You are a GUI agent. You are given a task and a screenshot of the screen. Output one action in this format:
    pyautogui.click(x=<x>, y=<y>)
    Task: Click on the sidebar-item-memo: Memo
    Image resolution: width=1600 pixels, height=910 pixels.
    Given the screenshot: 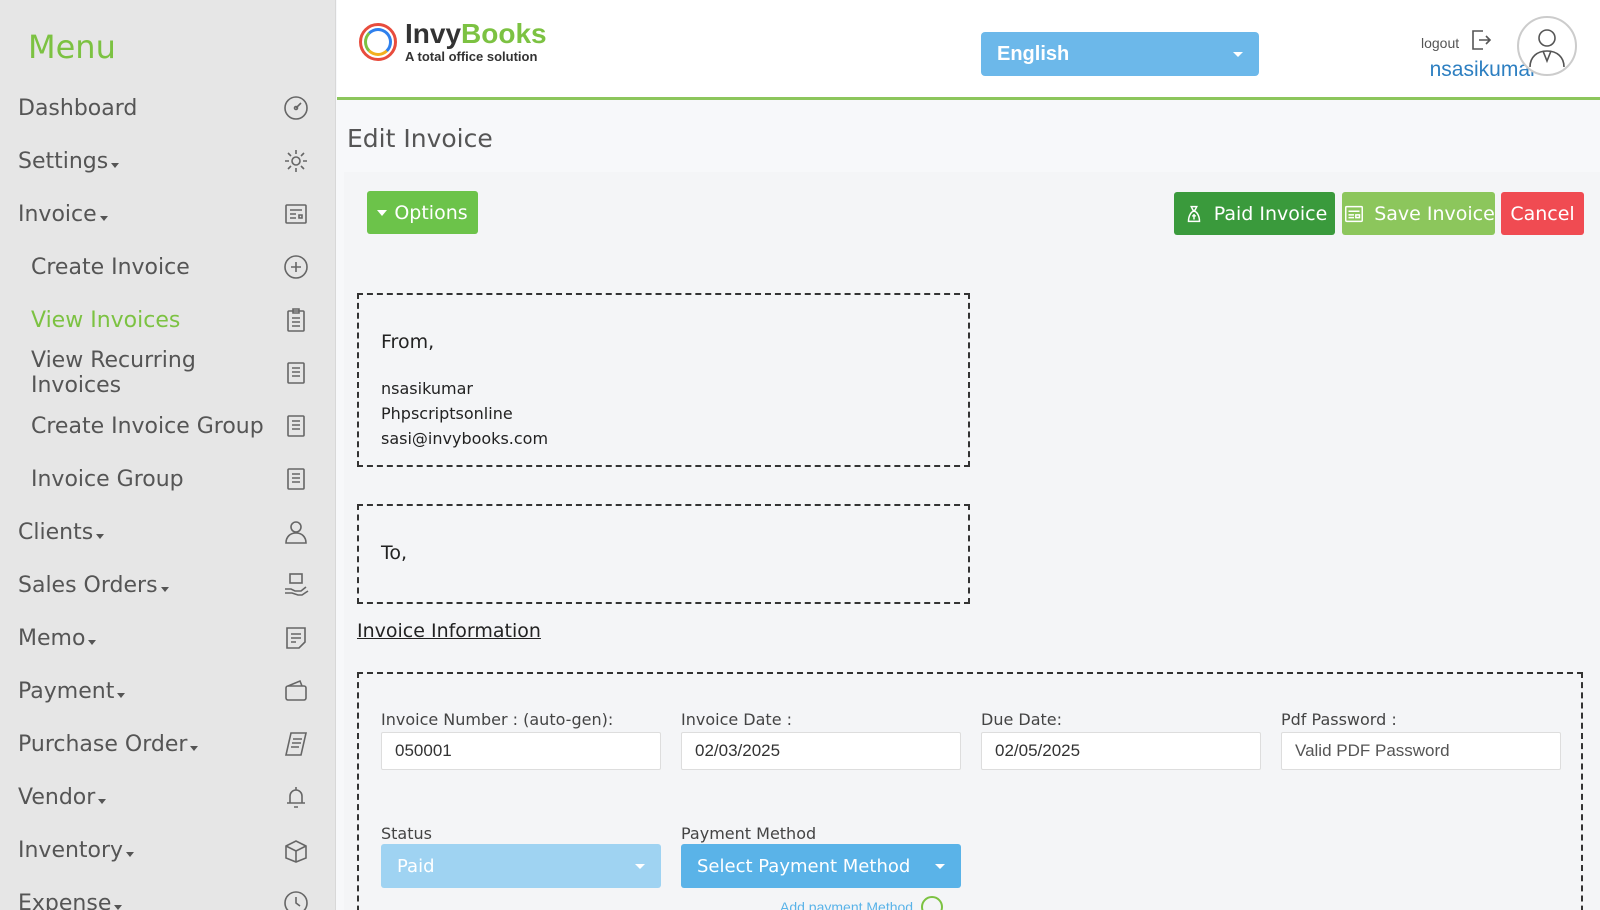 What is the action you would take?
    pyautogui.click(x=167, y=638)
    